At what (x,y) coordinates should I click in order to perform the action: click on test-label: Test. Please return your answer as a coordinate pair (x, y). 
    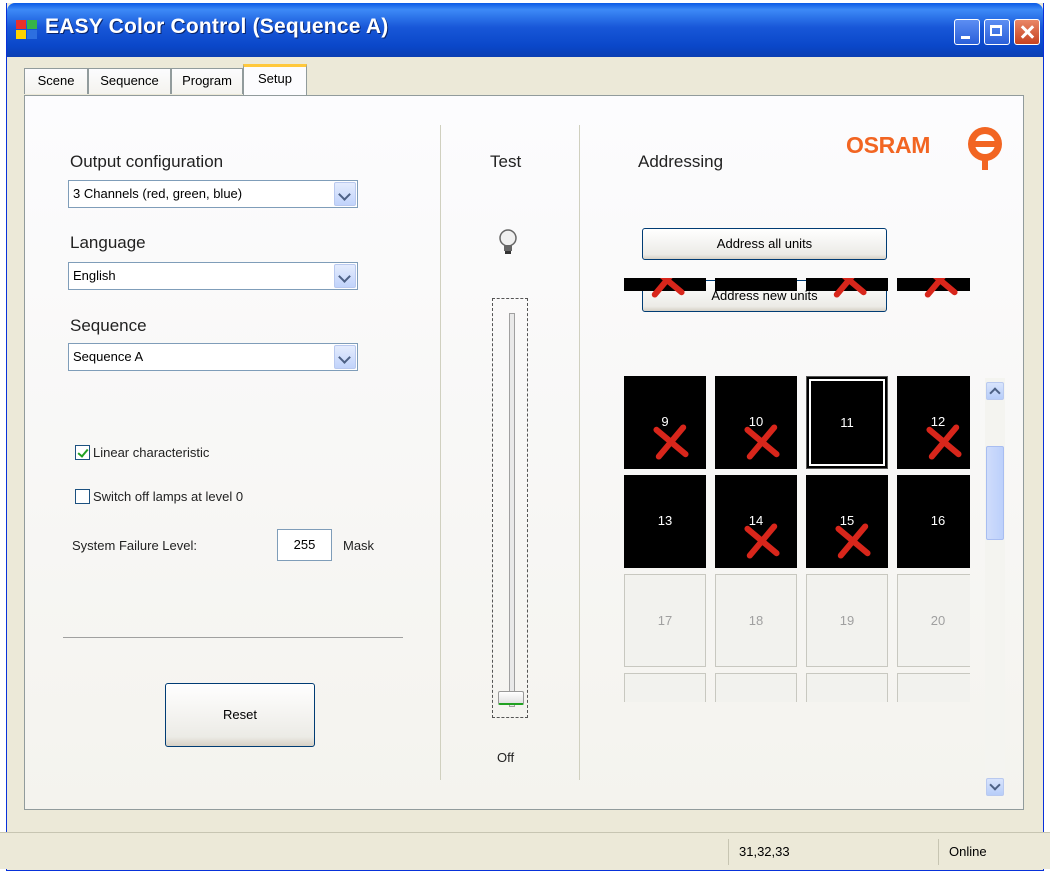
    Looking at the image, I should click on (506, 161).